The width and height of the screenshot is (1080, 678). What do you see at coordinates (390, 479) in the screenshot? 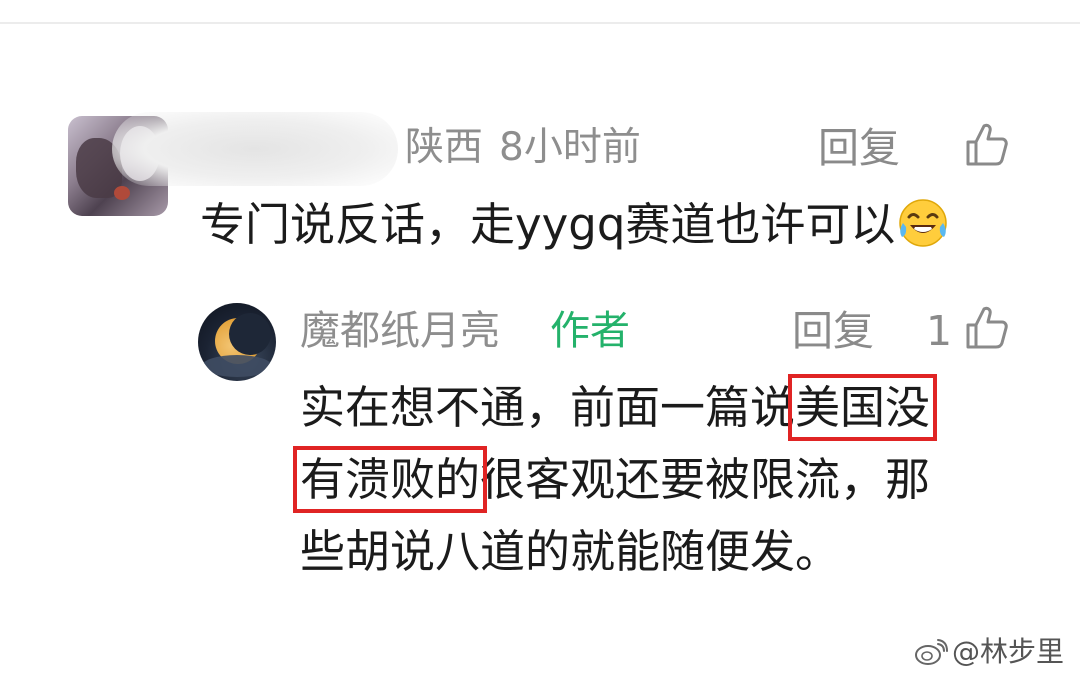
I see `highlight-box: 有溃败的` at bounding box center [390, 479].